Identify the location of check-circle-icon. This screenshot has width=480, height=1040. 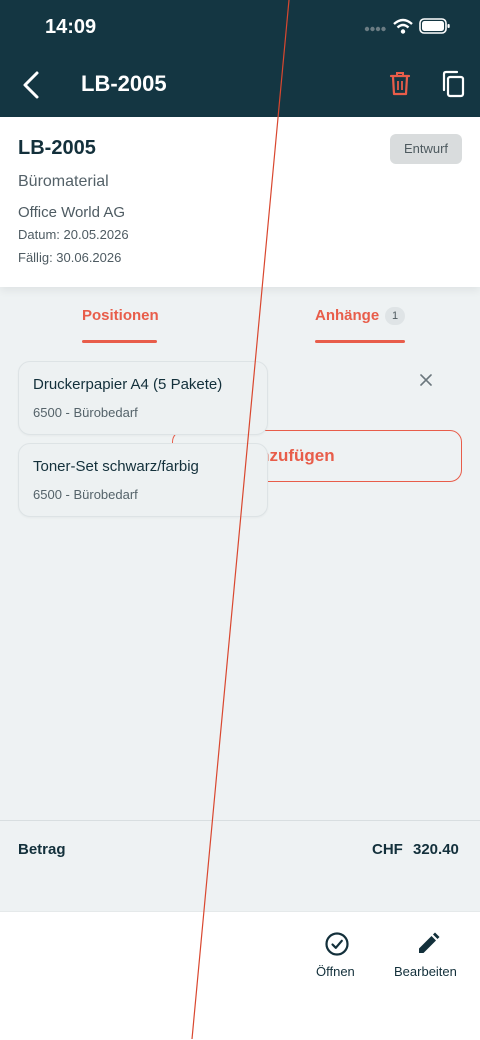
(337, 944).